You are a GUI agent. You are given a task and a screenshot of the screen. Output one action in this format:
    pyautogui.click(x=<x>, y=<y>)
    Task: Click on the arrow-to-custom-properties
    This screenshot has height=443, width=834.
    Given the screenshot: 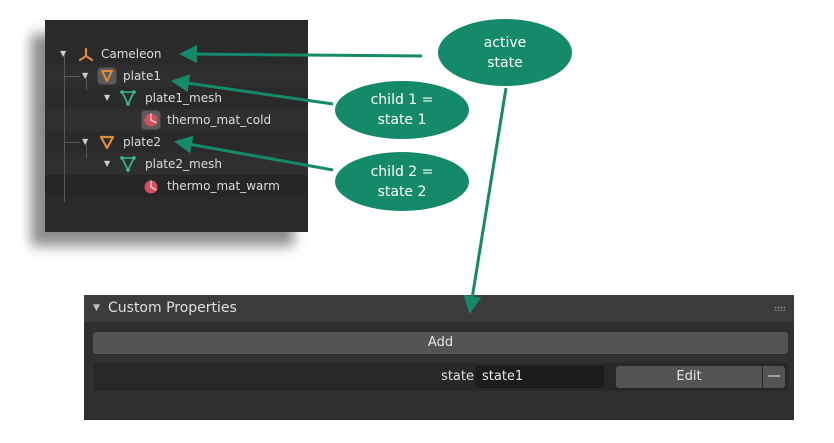 What is the action you would take?
    pyautogui.click(x=485, y=200)
    